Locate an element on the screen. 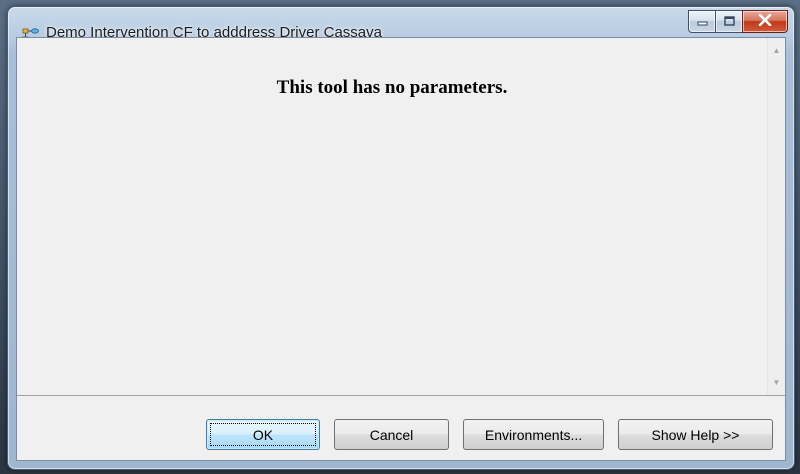 The image size is (800, 474). close-icon is located at coordinates (765, 22).